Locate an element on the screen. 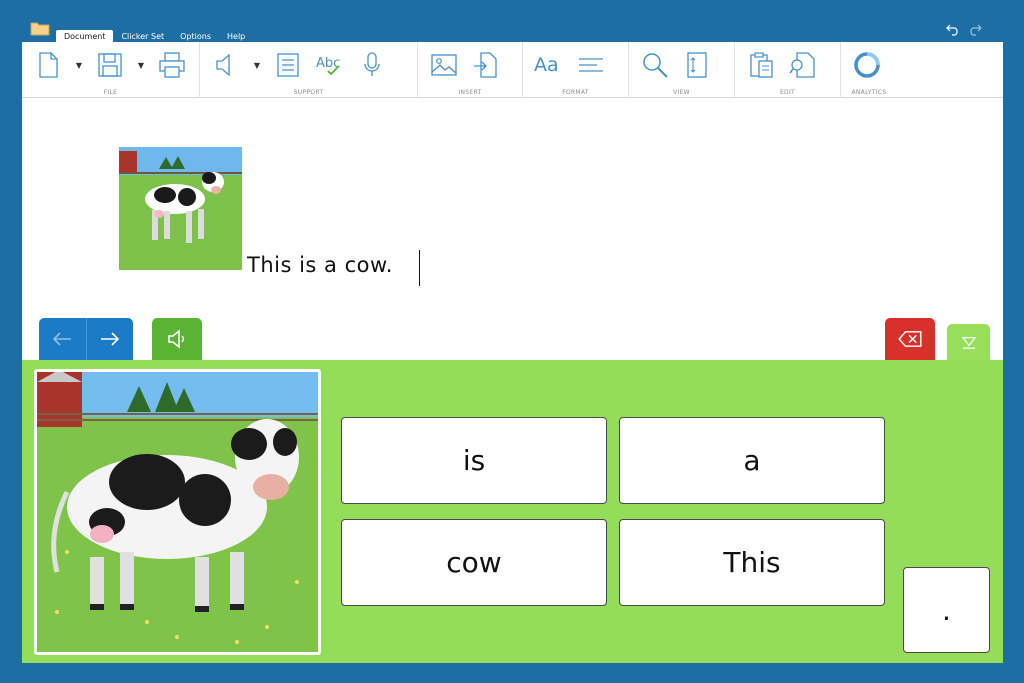 The width and height of the screenshot is (1024, 683). spellcheck-icon: Abc is located at coordinates (328, 66).